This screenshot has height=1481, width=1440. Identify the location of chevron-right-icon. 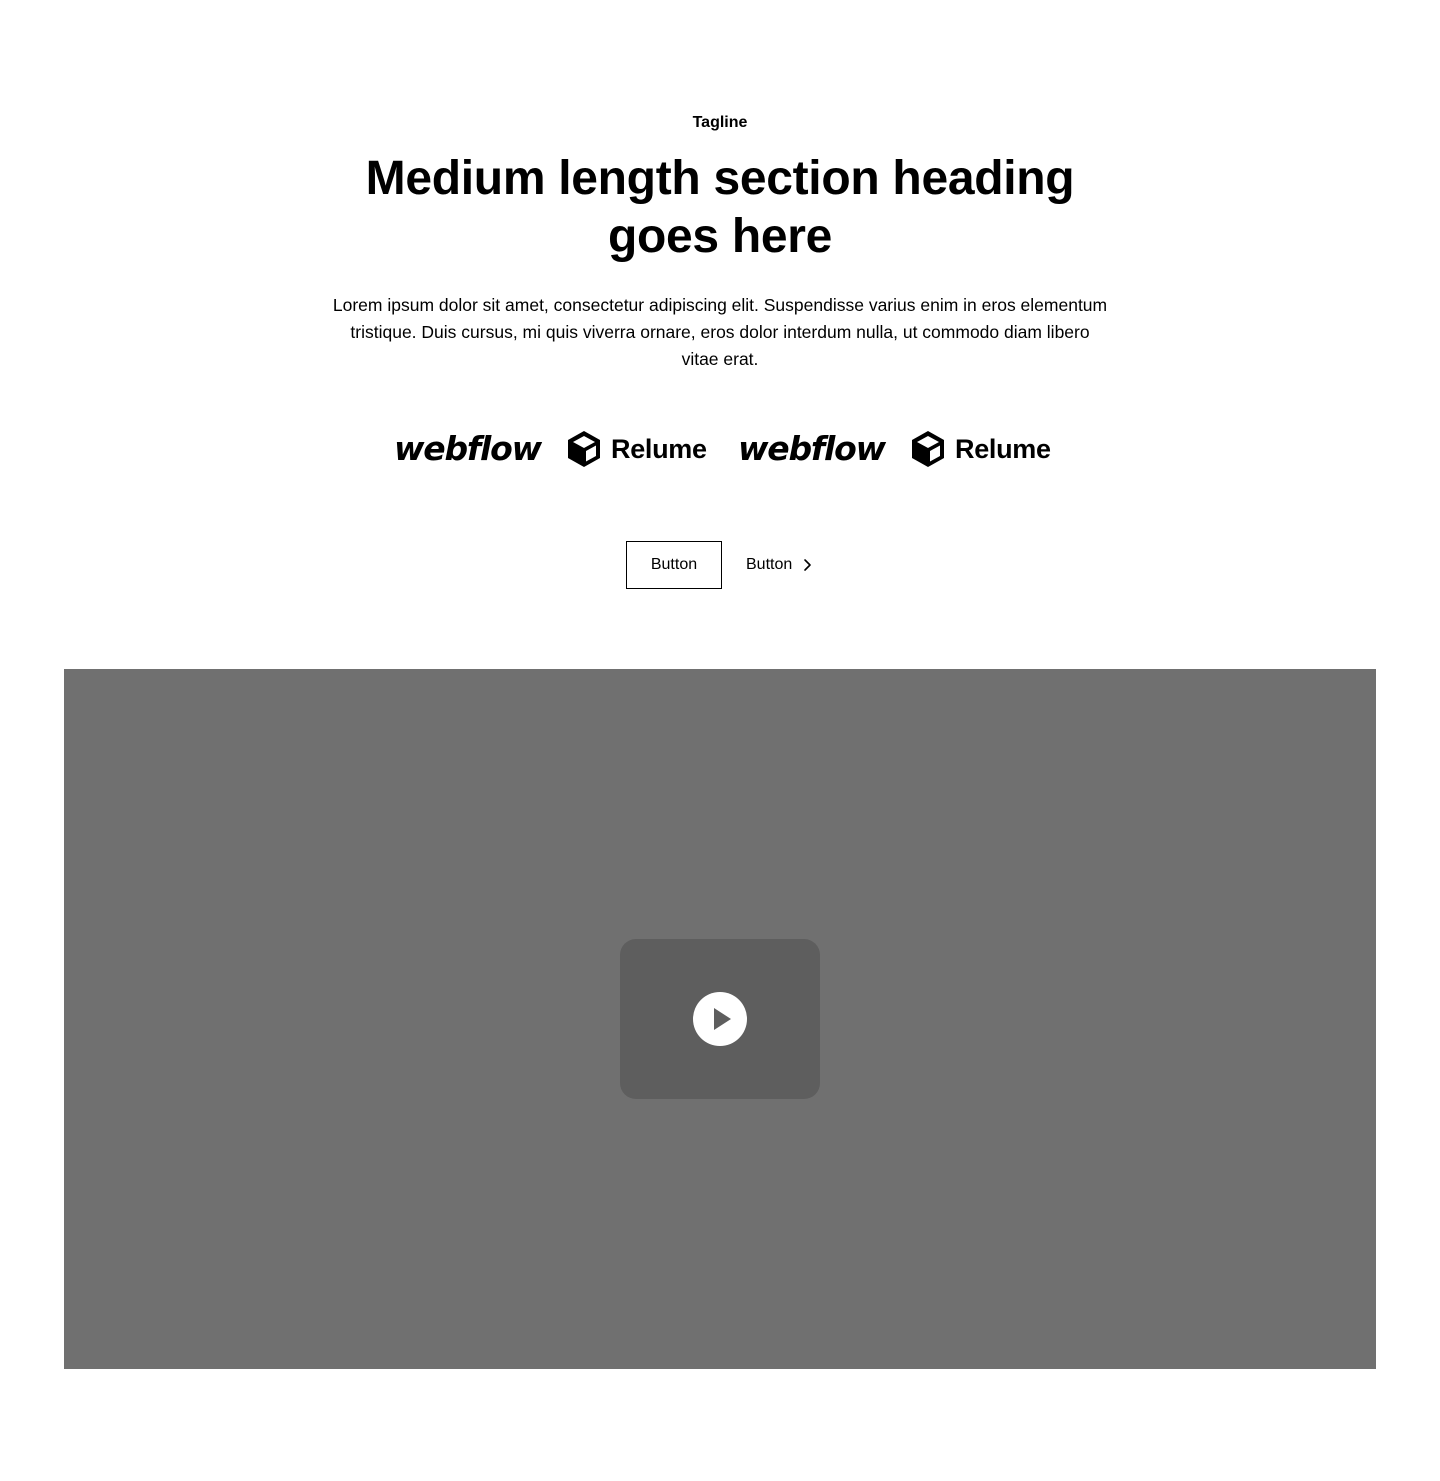
(808, 565).